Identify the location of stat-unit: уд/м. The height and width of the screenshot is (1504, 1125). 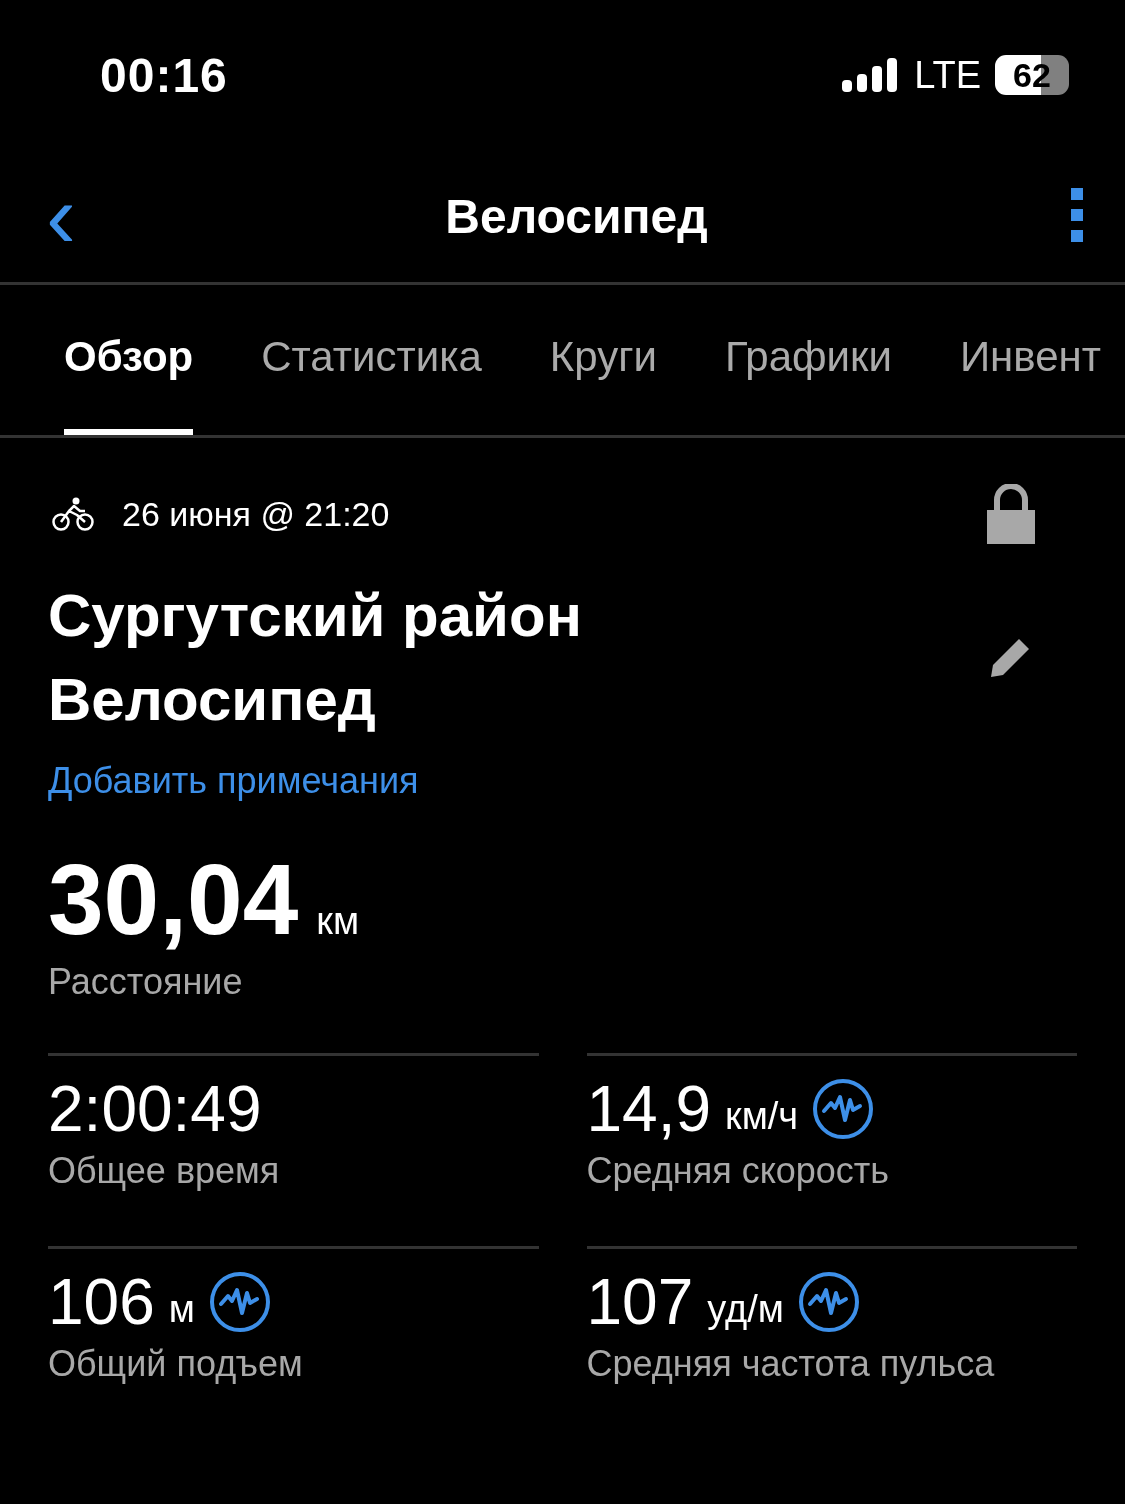
(745, 1309).